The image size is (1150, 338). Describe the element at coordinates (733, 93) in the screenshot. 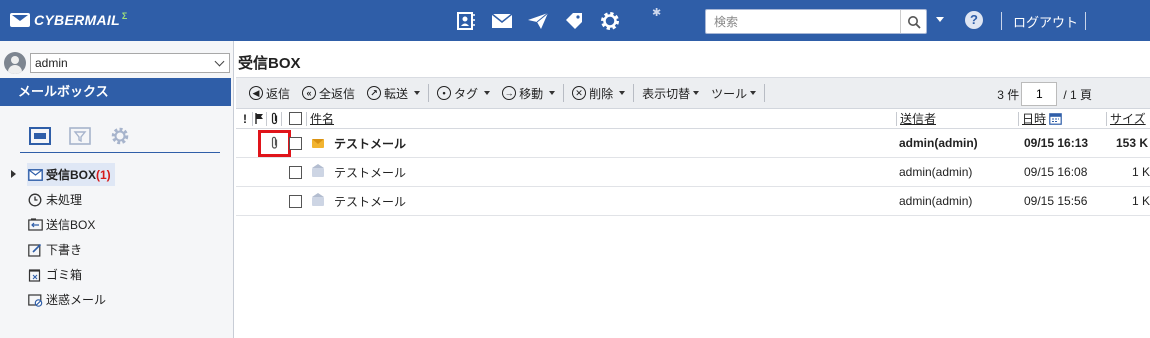

I see `tools-button: ツール` at that location.